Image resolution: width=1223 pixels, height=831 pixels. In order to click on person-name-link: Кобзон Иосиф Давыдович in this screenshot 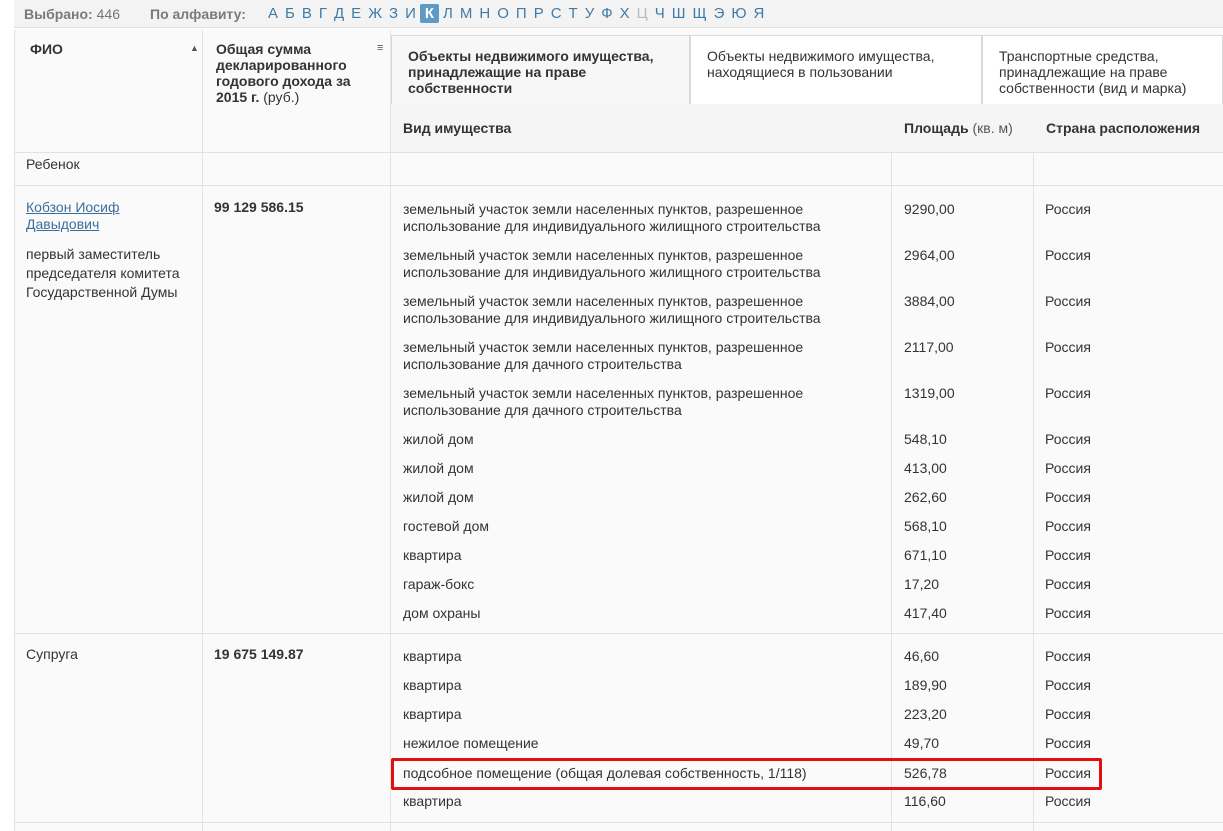, I will do `click(106, 216)`.